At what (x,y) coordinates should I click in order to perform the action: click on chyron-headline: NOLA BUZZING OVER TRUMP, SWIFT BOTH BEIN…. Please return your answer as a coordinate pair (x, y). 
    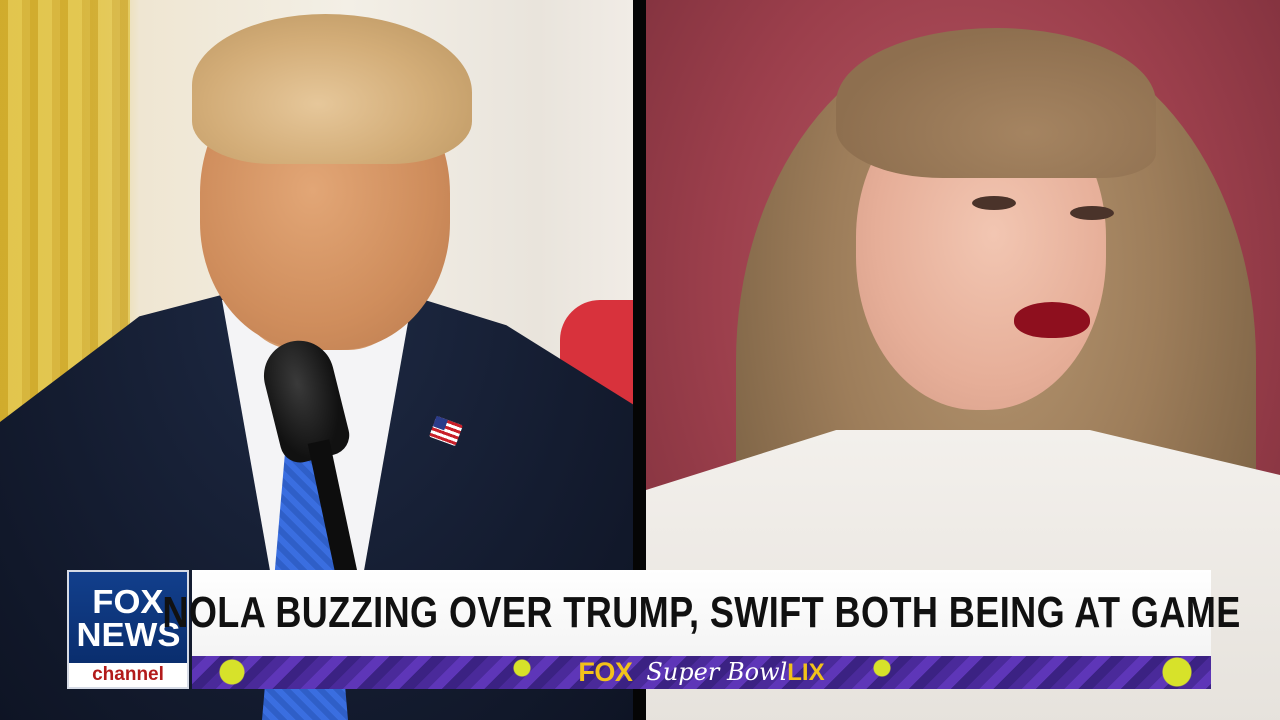
    Looking at the image, I should click on (701, 612).